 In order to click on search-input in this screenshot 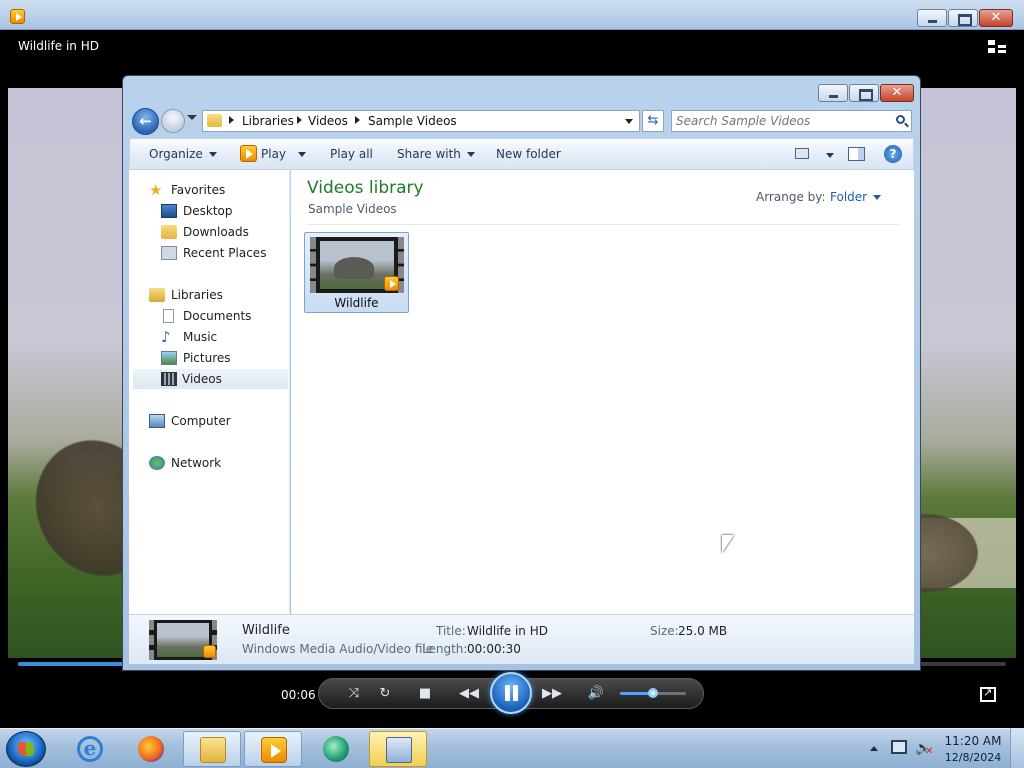, I will do `click(781, 121)`.